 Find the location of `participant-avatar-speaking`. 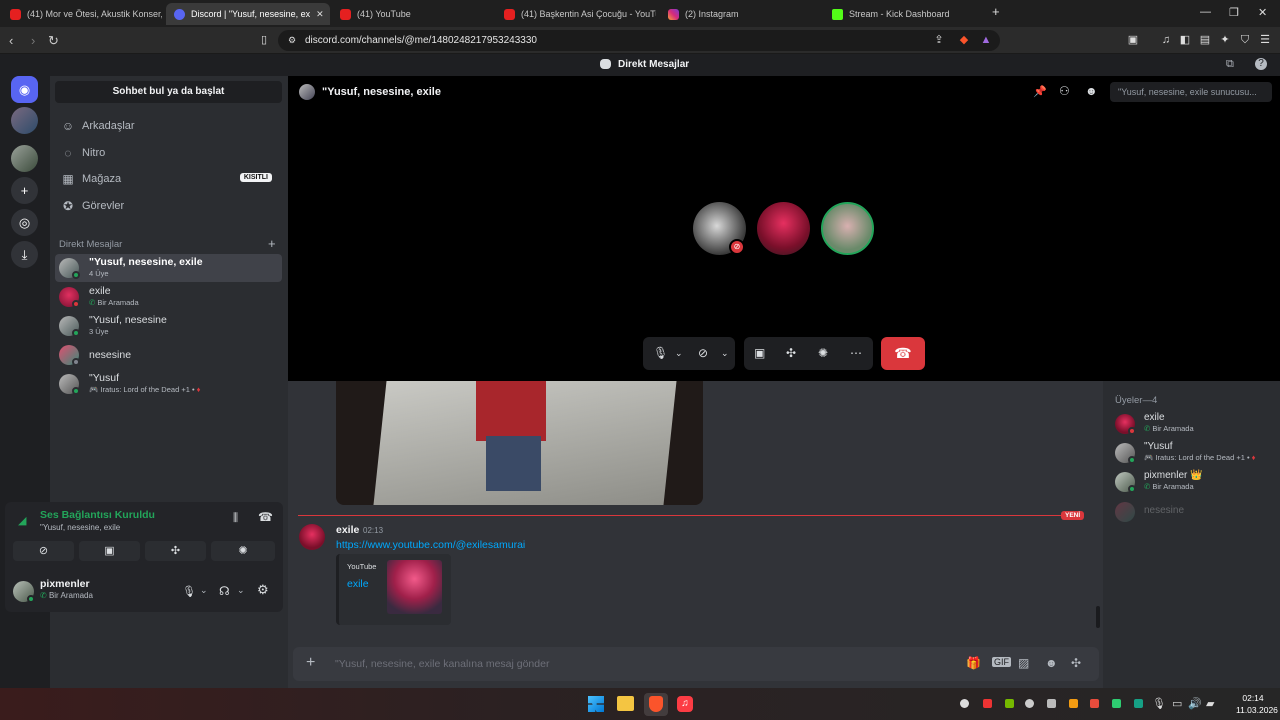

participant-avatar-speaking is located at coordinates (847, 228).